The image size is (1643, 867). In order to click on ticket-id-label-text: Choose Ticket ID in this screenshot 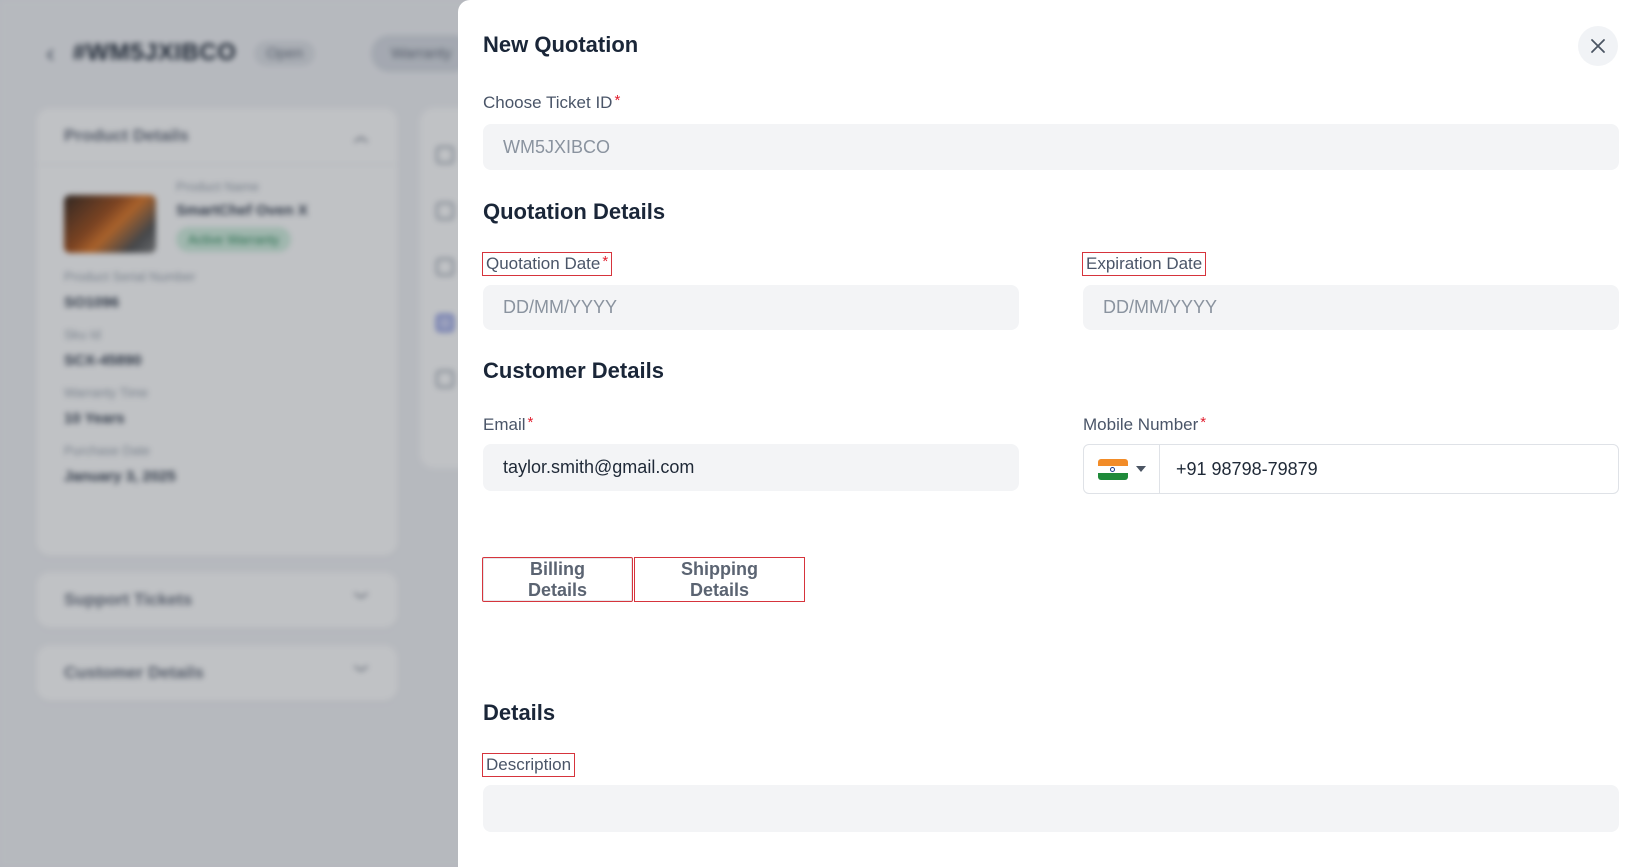, I will do `click(548, 102)`.